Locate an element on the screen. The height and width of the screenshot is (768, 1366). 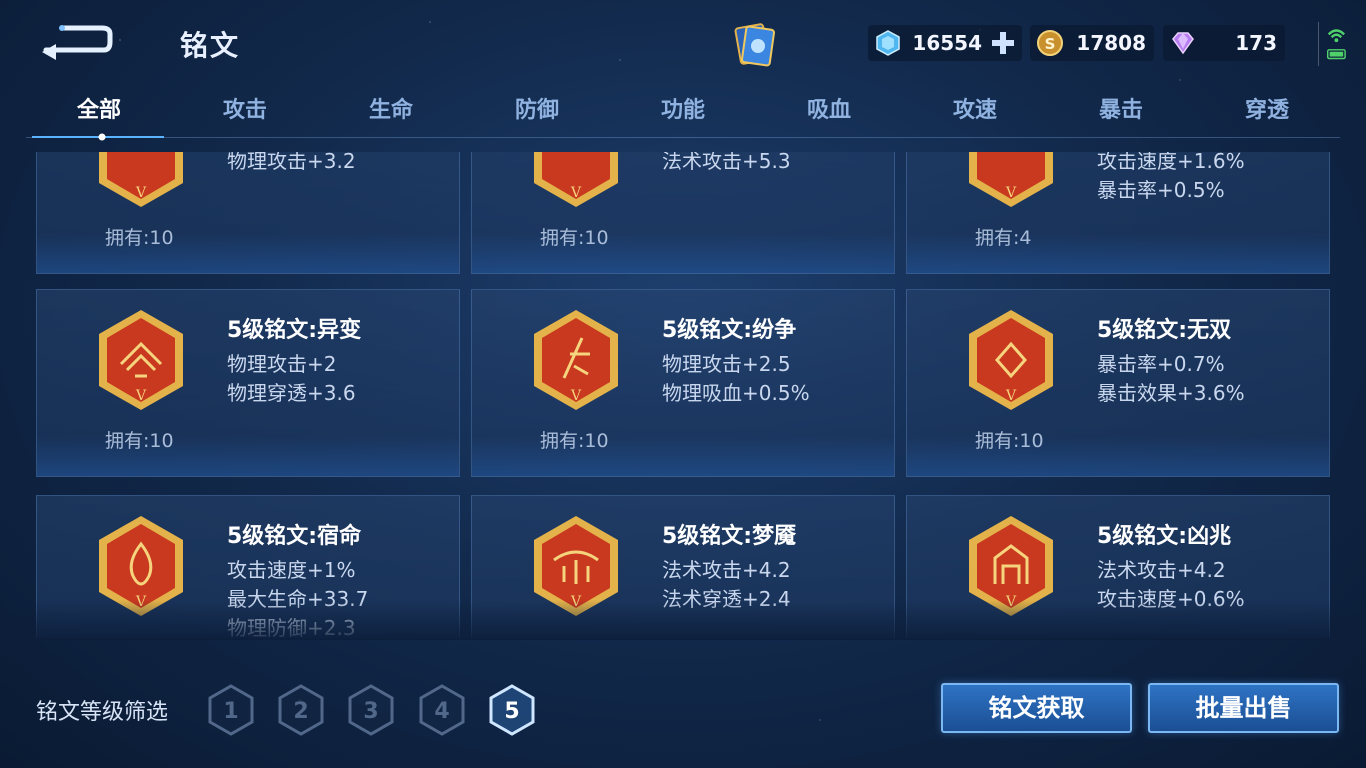
inscription-name: 5级铭文:纷争 is located at coordinates (729, 330).